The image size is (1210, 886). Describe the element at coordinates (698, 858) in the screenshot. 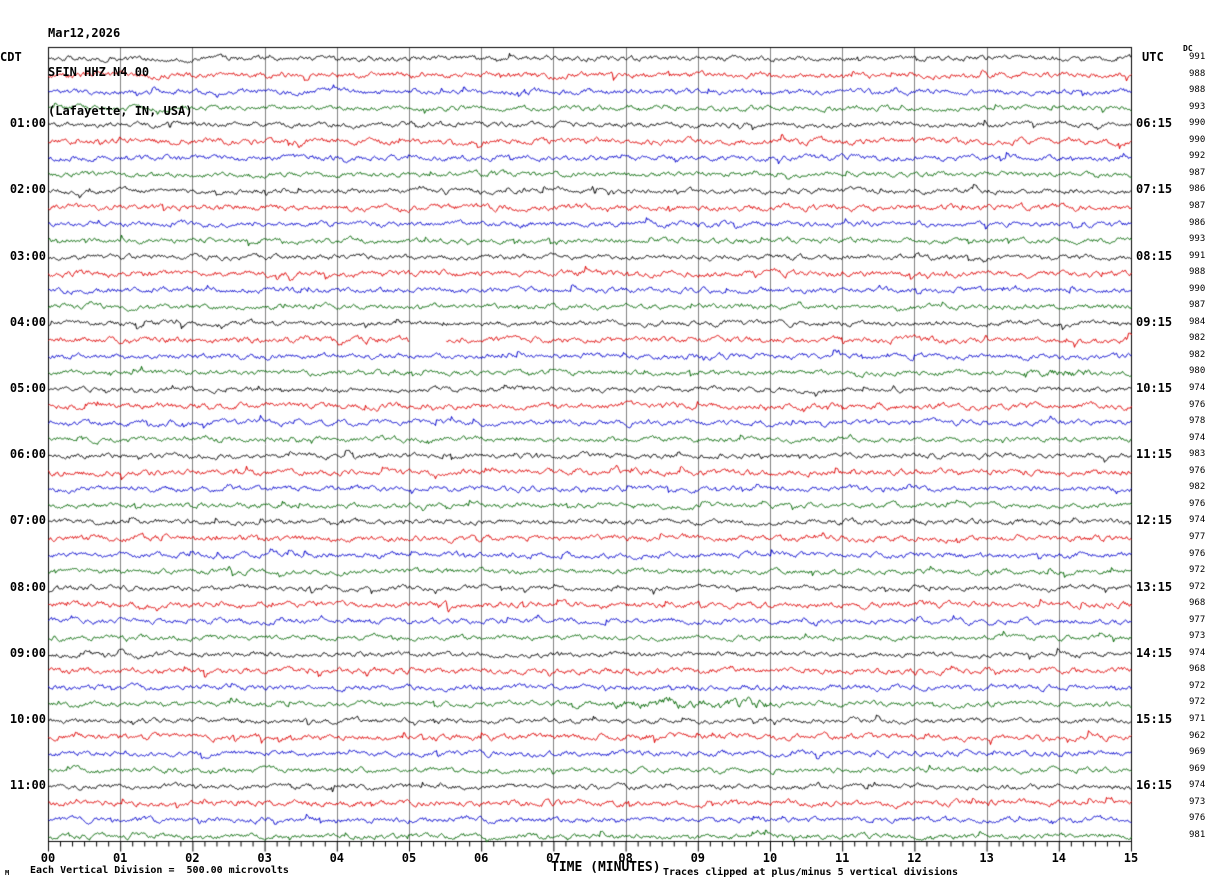

I see `x-tick-label: 09` at that location.